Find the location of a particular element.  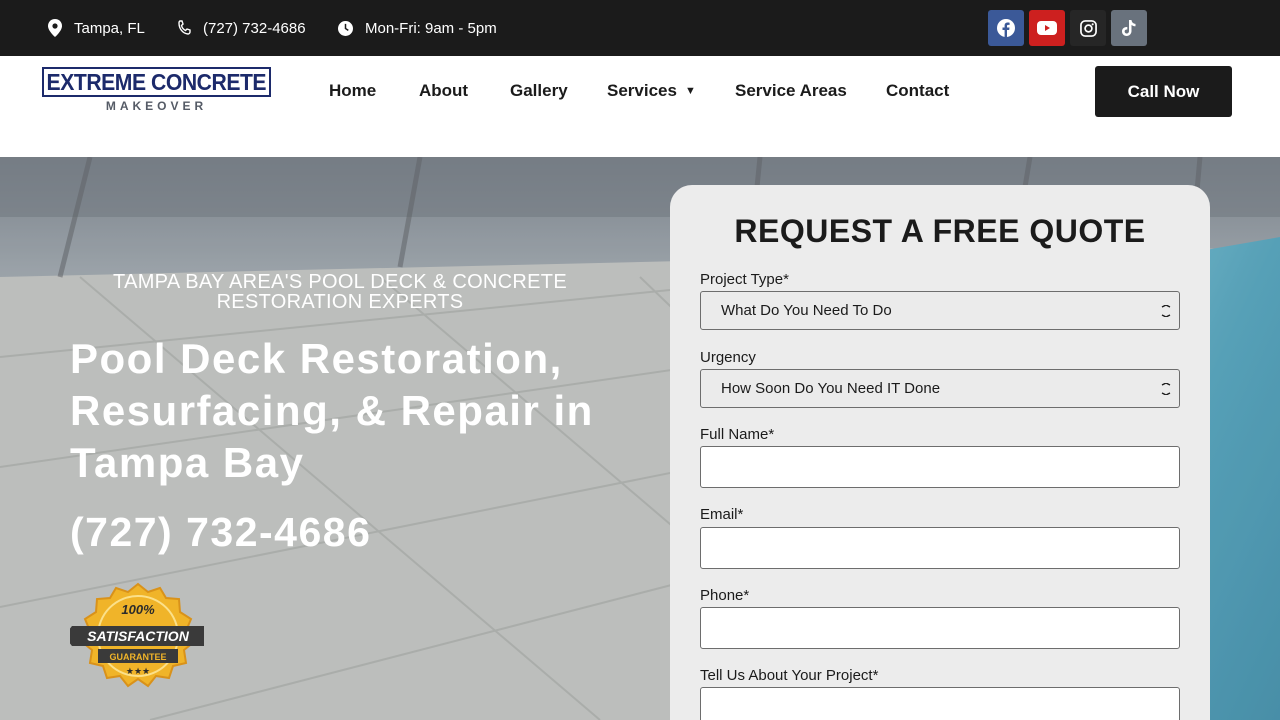

urgency-label: Urgency is located at coordinates (728, 357).